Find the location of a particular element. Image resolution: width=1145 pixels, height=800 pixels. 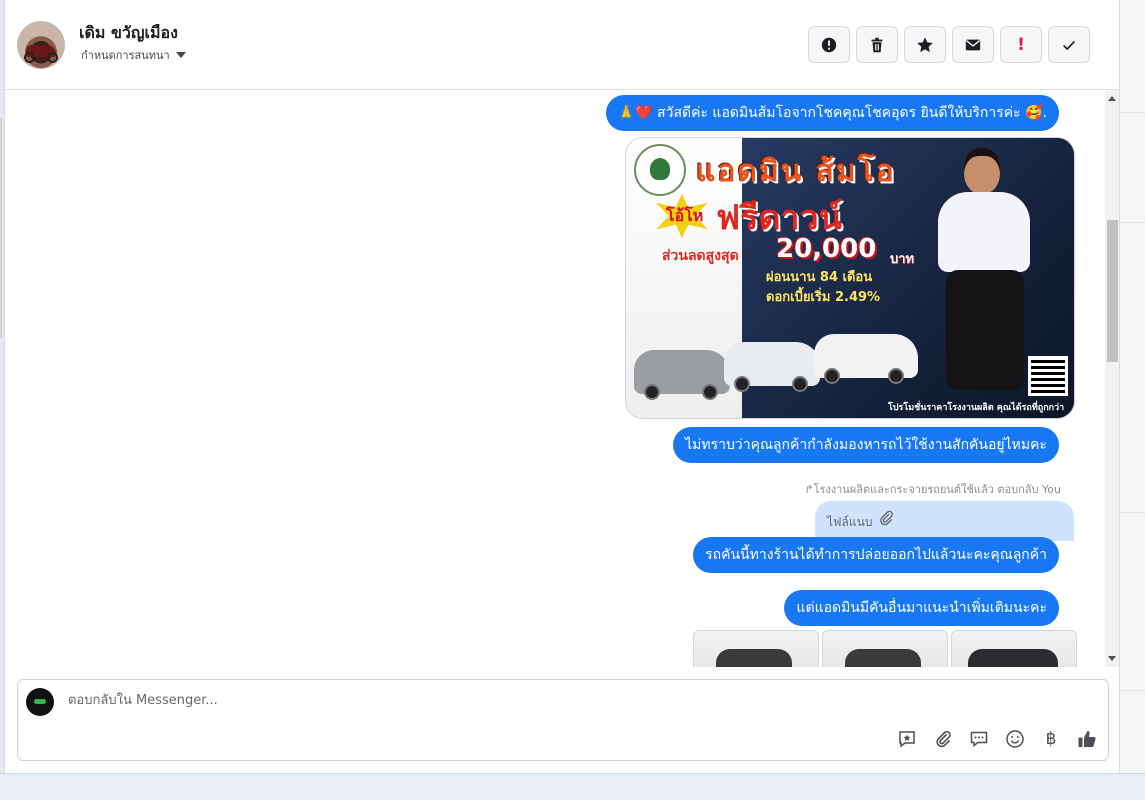

reply-input is located at coordinates (468, 700).